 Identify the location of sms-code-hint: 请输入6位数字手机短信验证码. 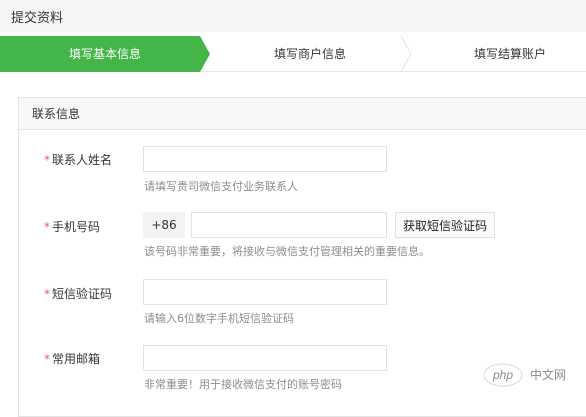
(219, 318).